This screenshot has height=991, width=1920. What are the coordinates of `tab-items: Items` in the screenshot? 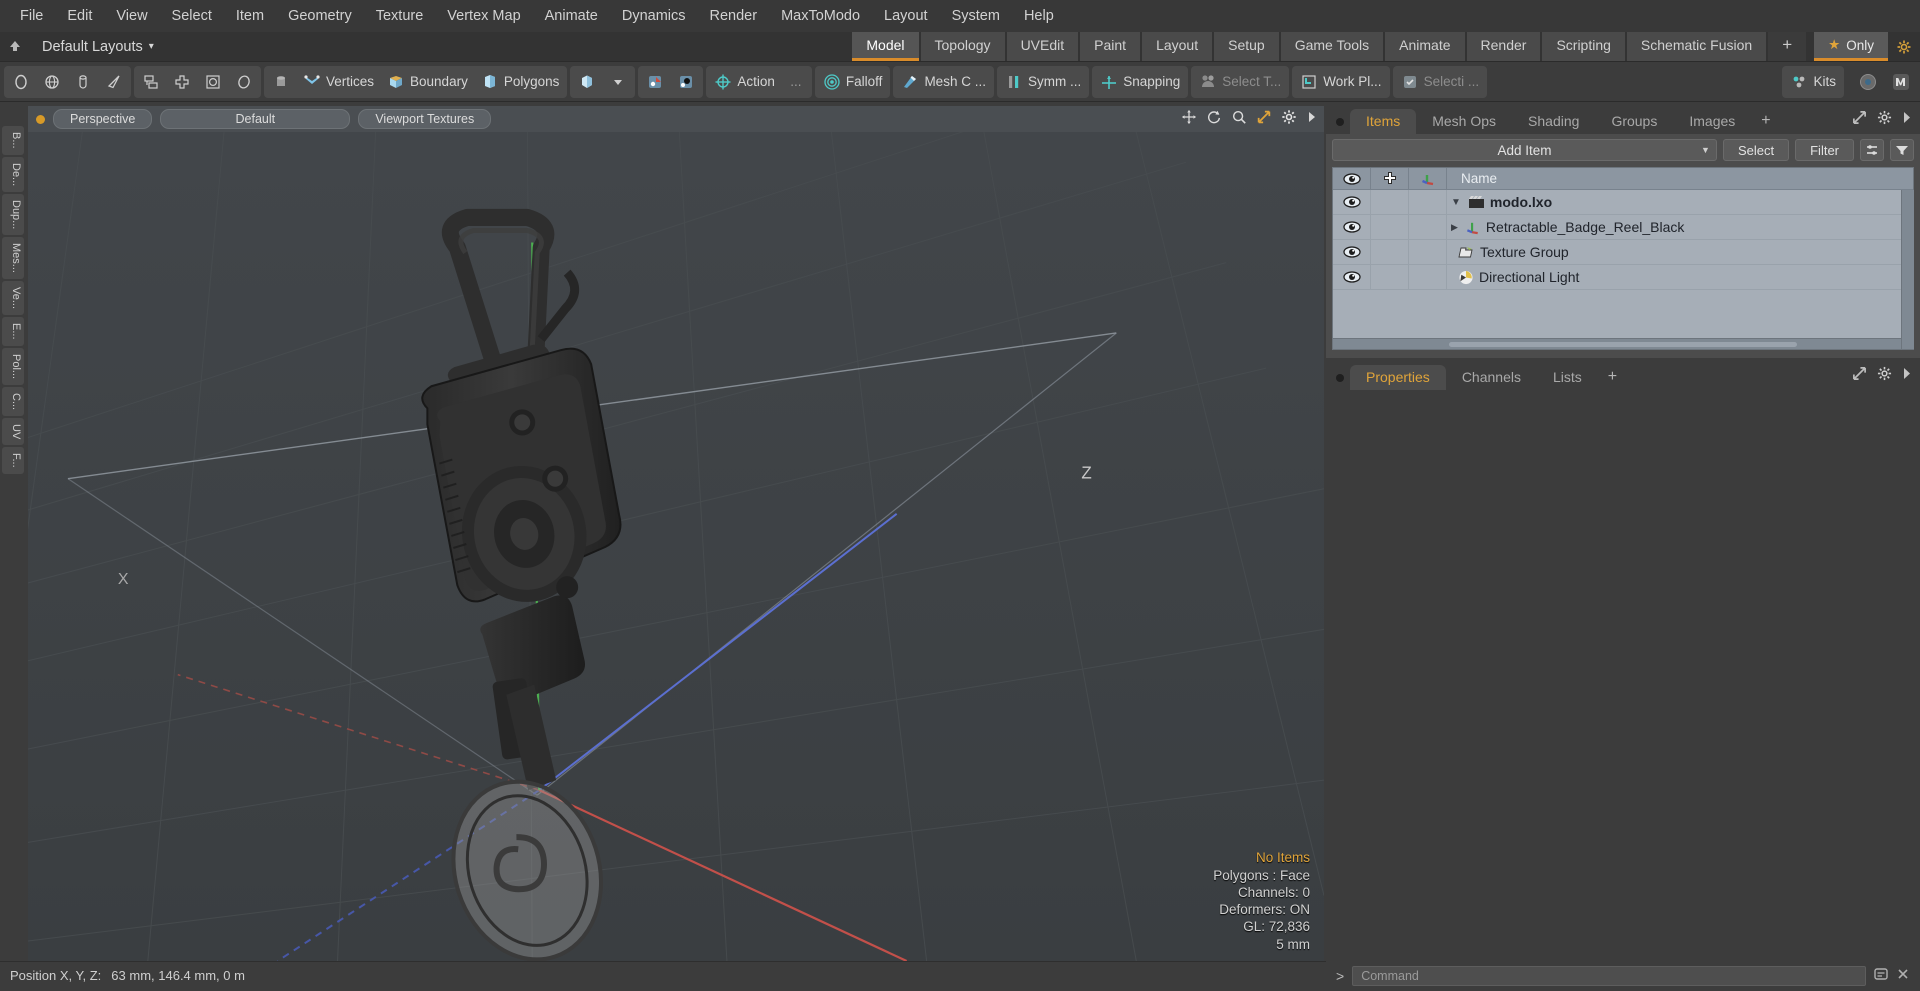 It's located at (1383, 121).